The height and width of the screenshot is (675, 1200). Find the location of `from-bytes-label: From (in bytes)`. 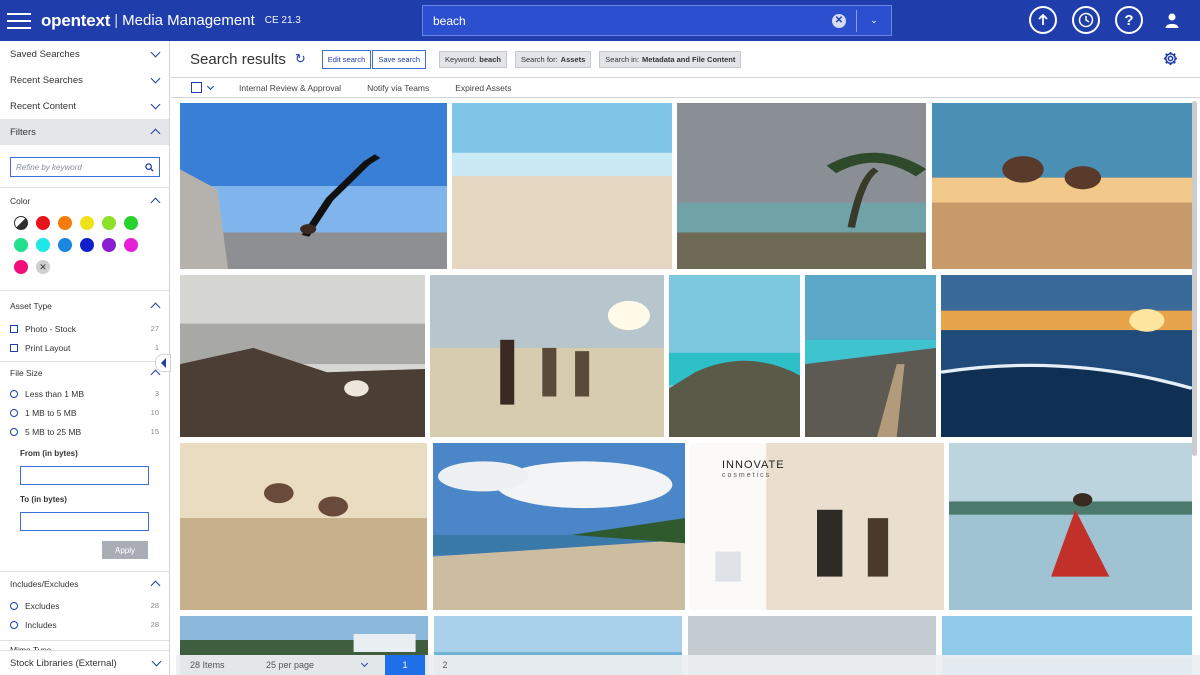

from-bytes-label: From (in bytes) is located at coordinates (49, 453).